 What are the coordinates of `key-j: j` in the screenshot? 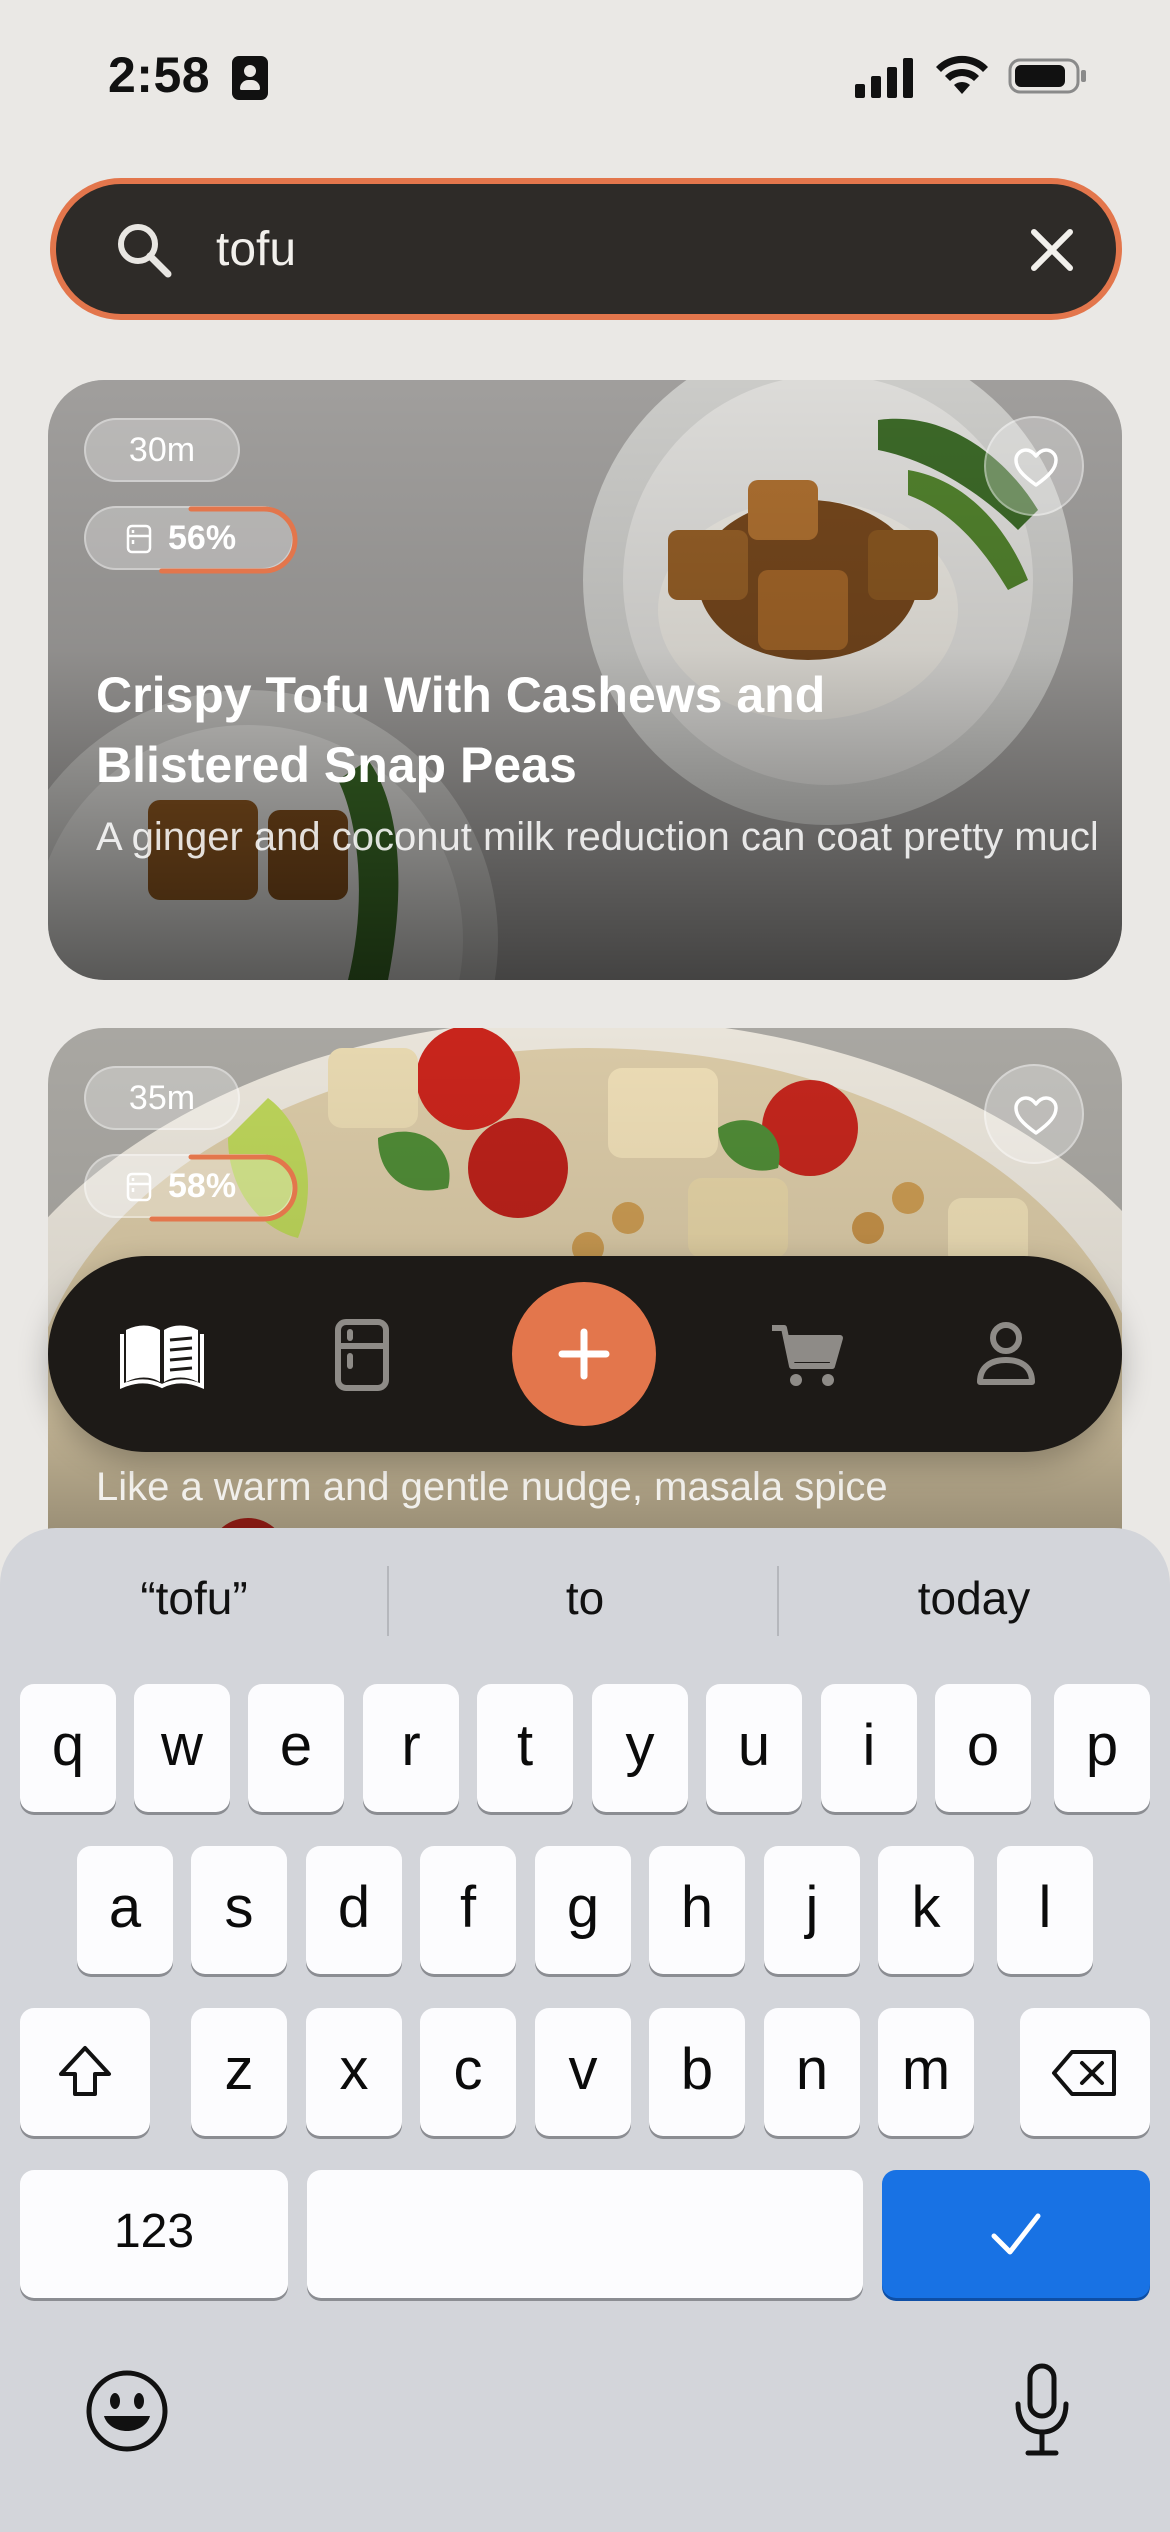 It's located at (812, 1910).